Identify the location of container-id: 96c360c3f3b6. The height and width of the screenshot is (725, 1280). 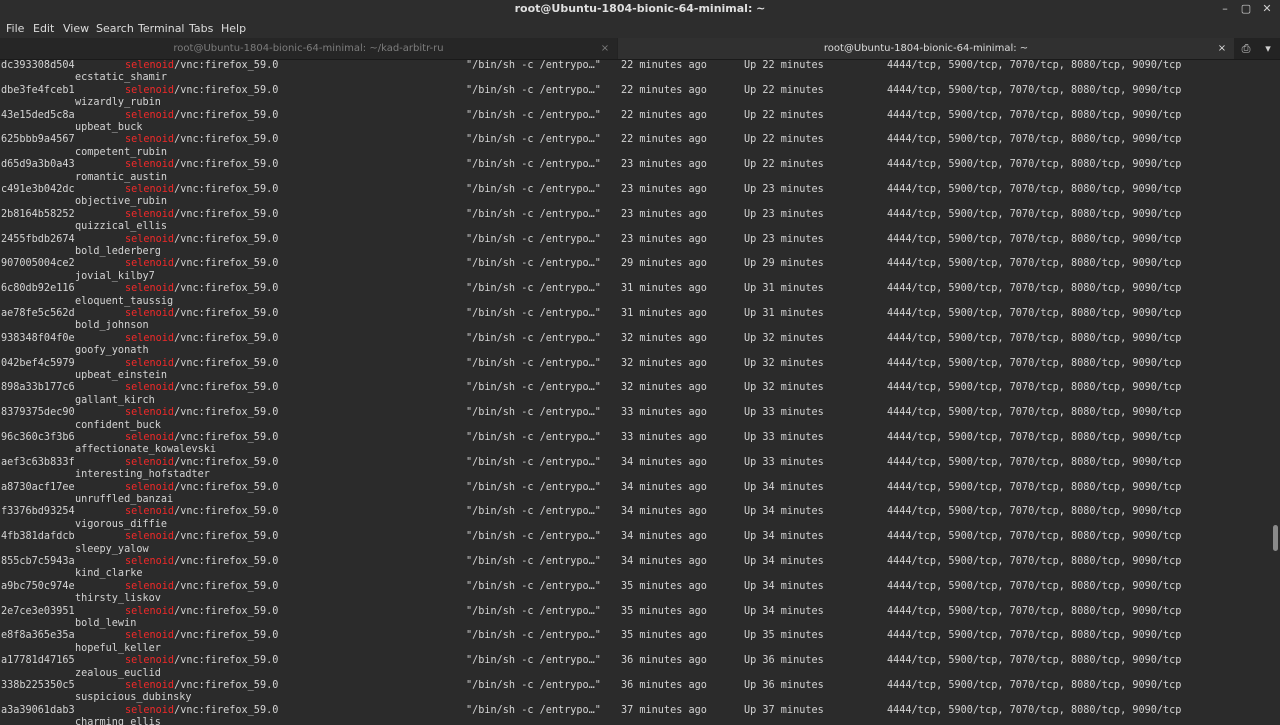
(38, 437).